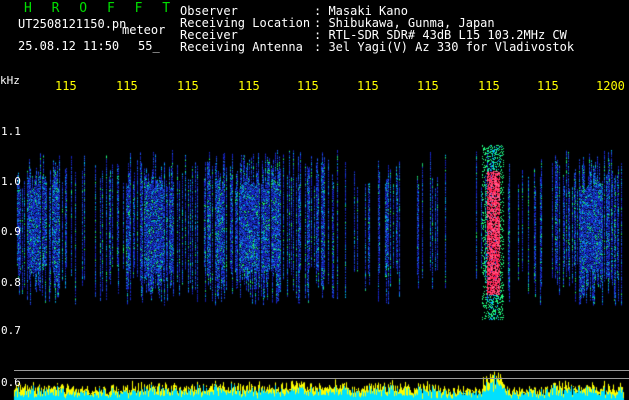  I want to click on freq-tick: 0.9, so click(11, 231).